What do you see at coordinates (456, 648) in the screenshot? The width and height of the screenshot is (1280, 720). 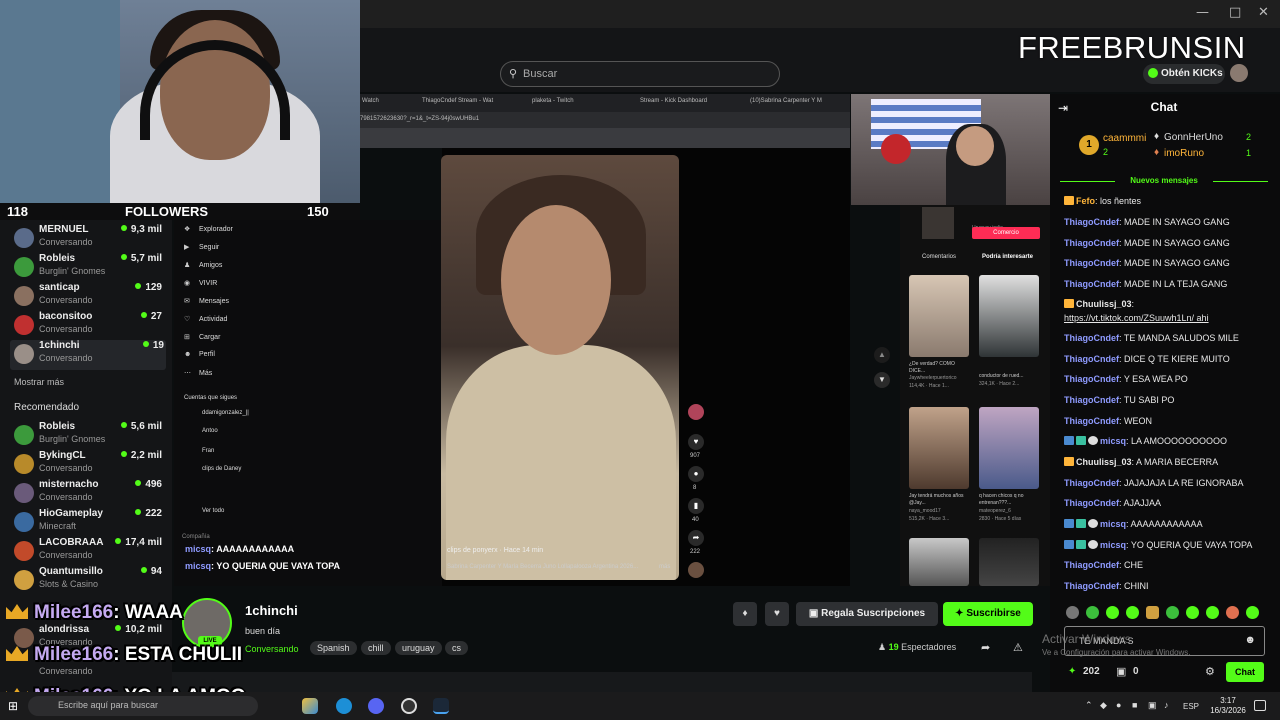 I see `stream-tag: cs` at bounding box center [456, 648].